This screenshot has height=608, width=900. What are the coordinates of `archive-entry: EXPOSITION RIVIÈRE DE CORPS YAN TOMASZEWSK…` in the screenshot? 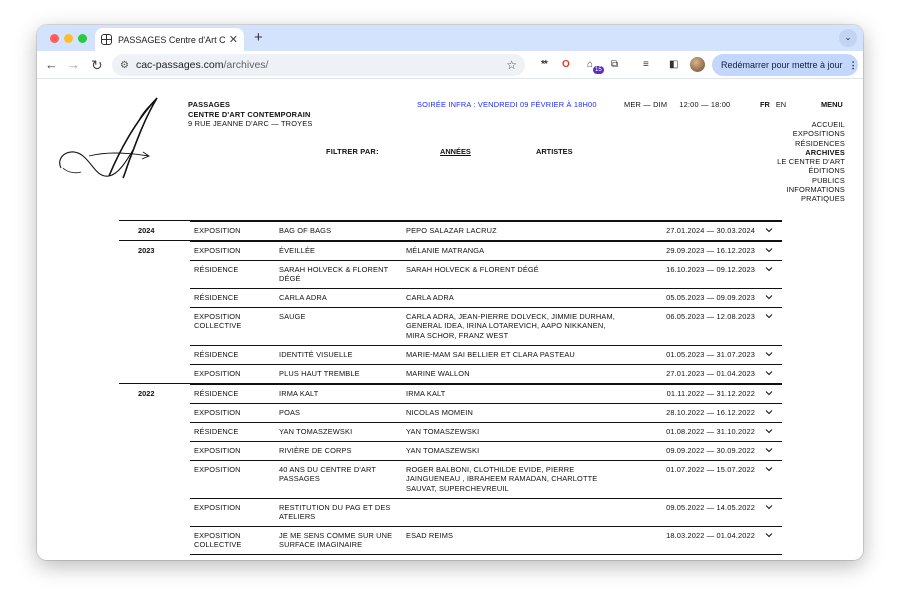 It's located at (486, 450).